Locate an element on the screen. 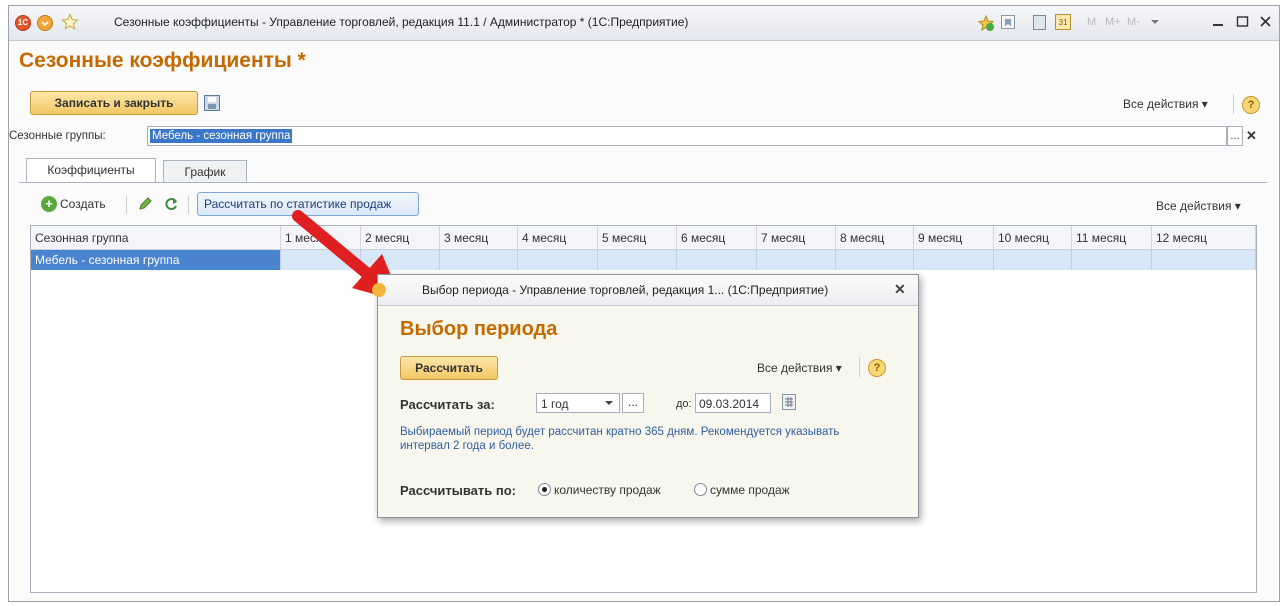 The width and height of the screenshot is (1282, 606). favorites-add-icon is located at coordinates (986, 24).